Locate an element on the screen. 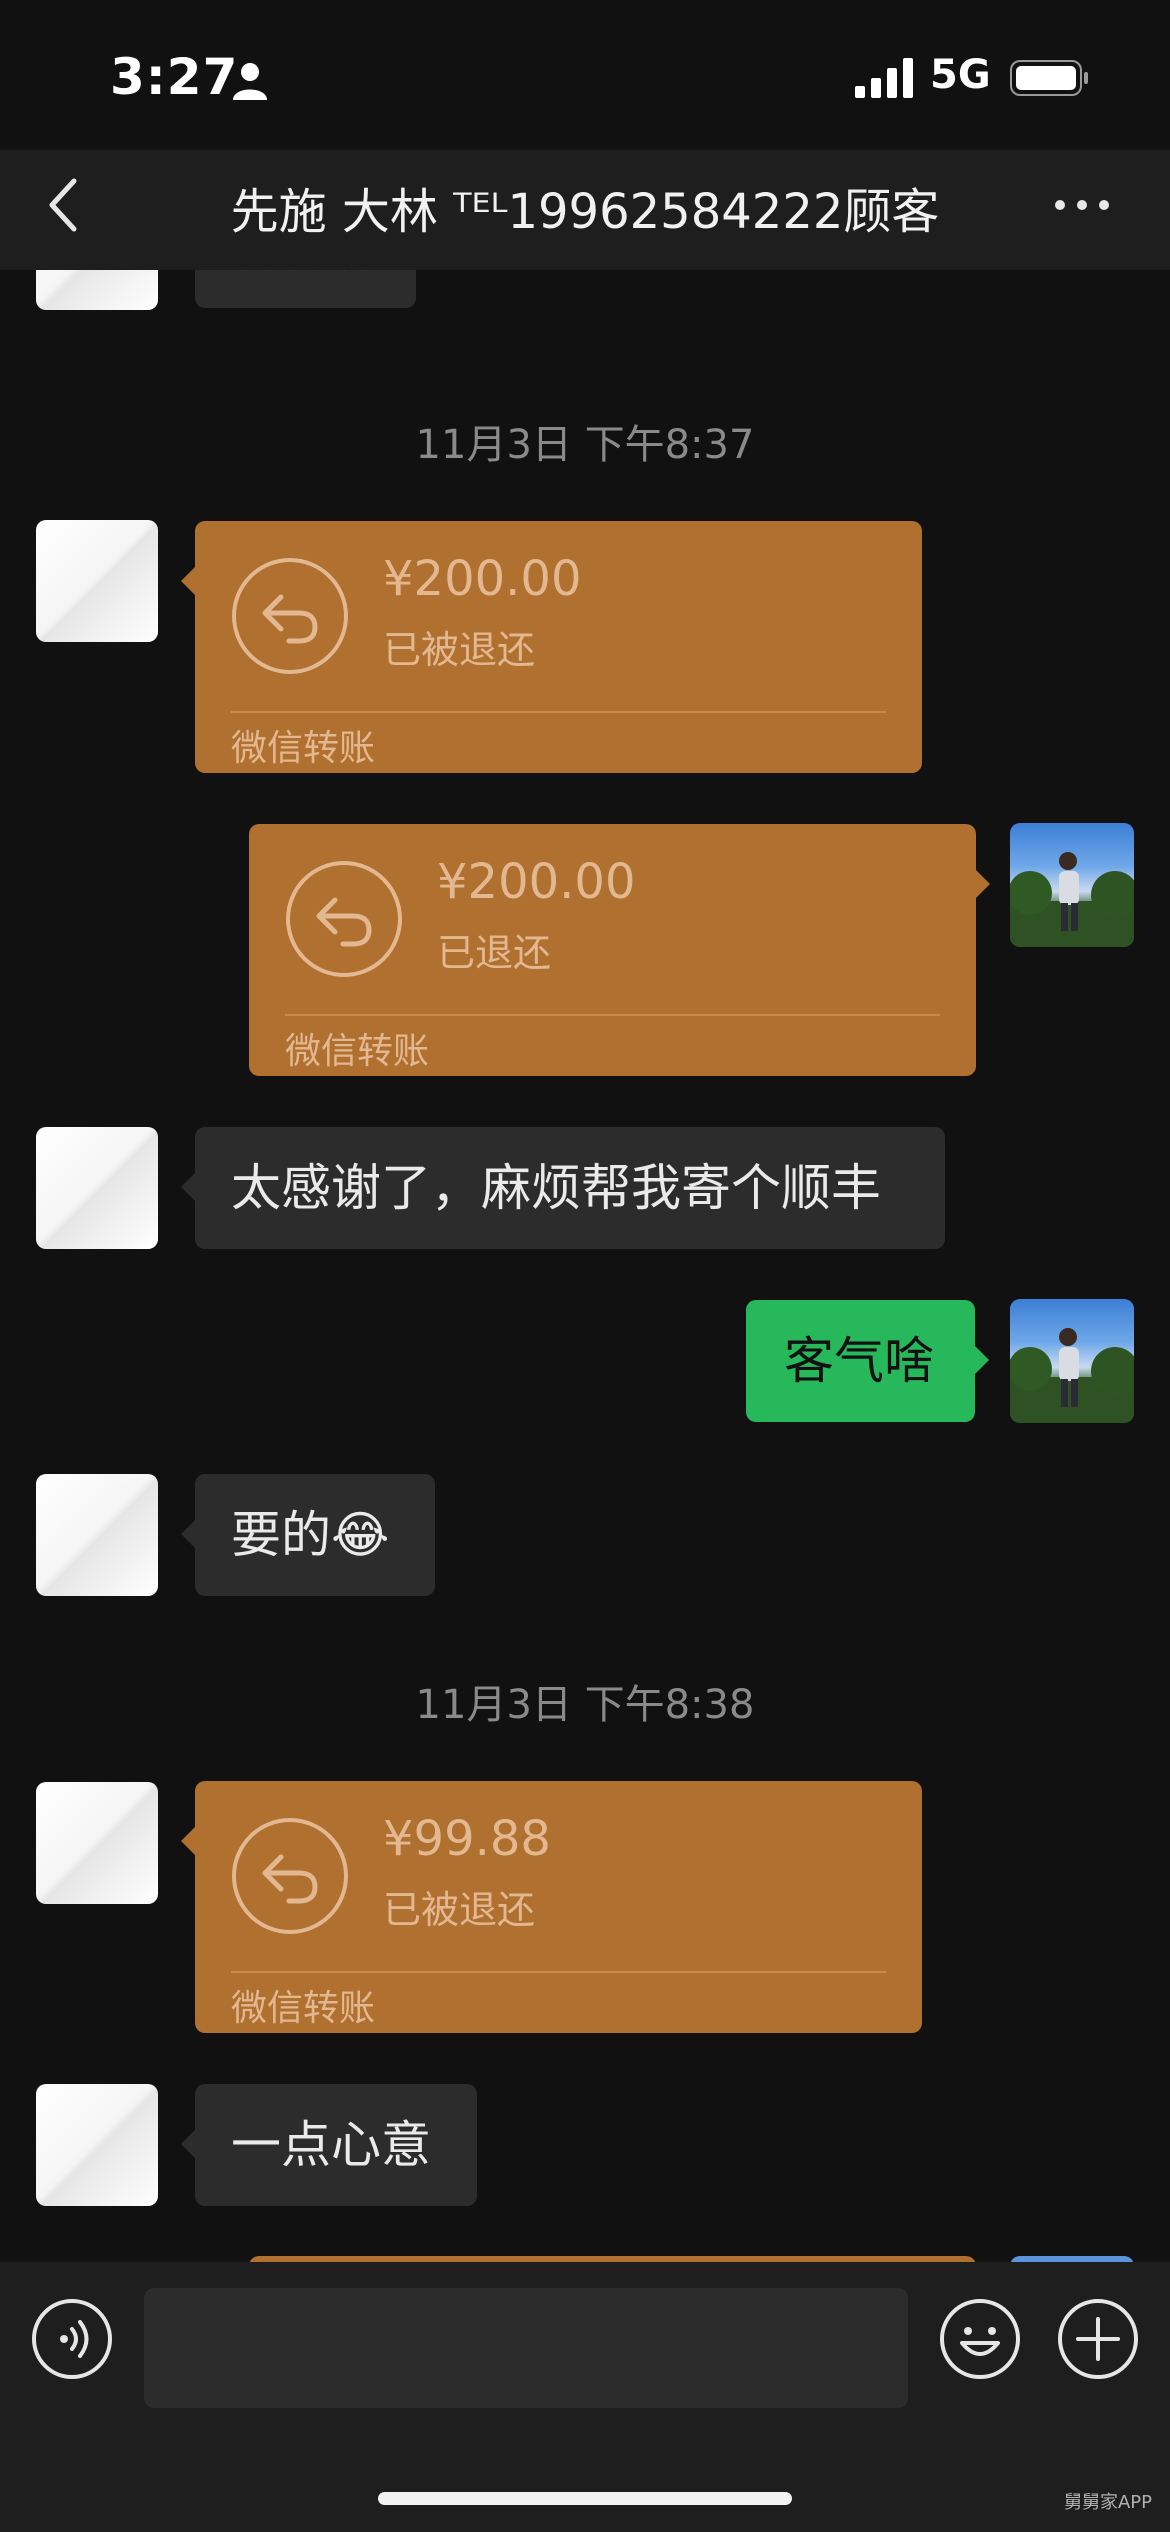 This screenshot has height=2532, width=1170. message-text: 🙏🙏🙏 is located at coordinates (305, 271).